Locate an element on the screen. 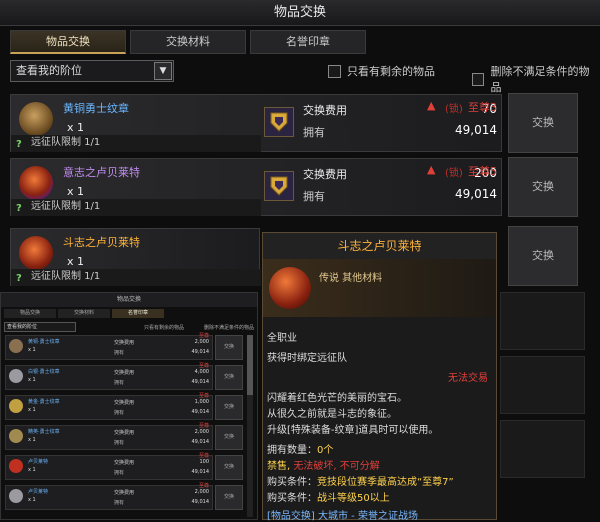  mini-checkbox: 删除不满足条件的物品 is located at coordinates (229, 327).